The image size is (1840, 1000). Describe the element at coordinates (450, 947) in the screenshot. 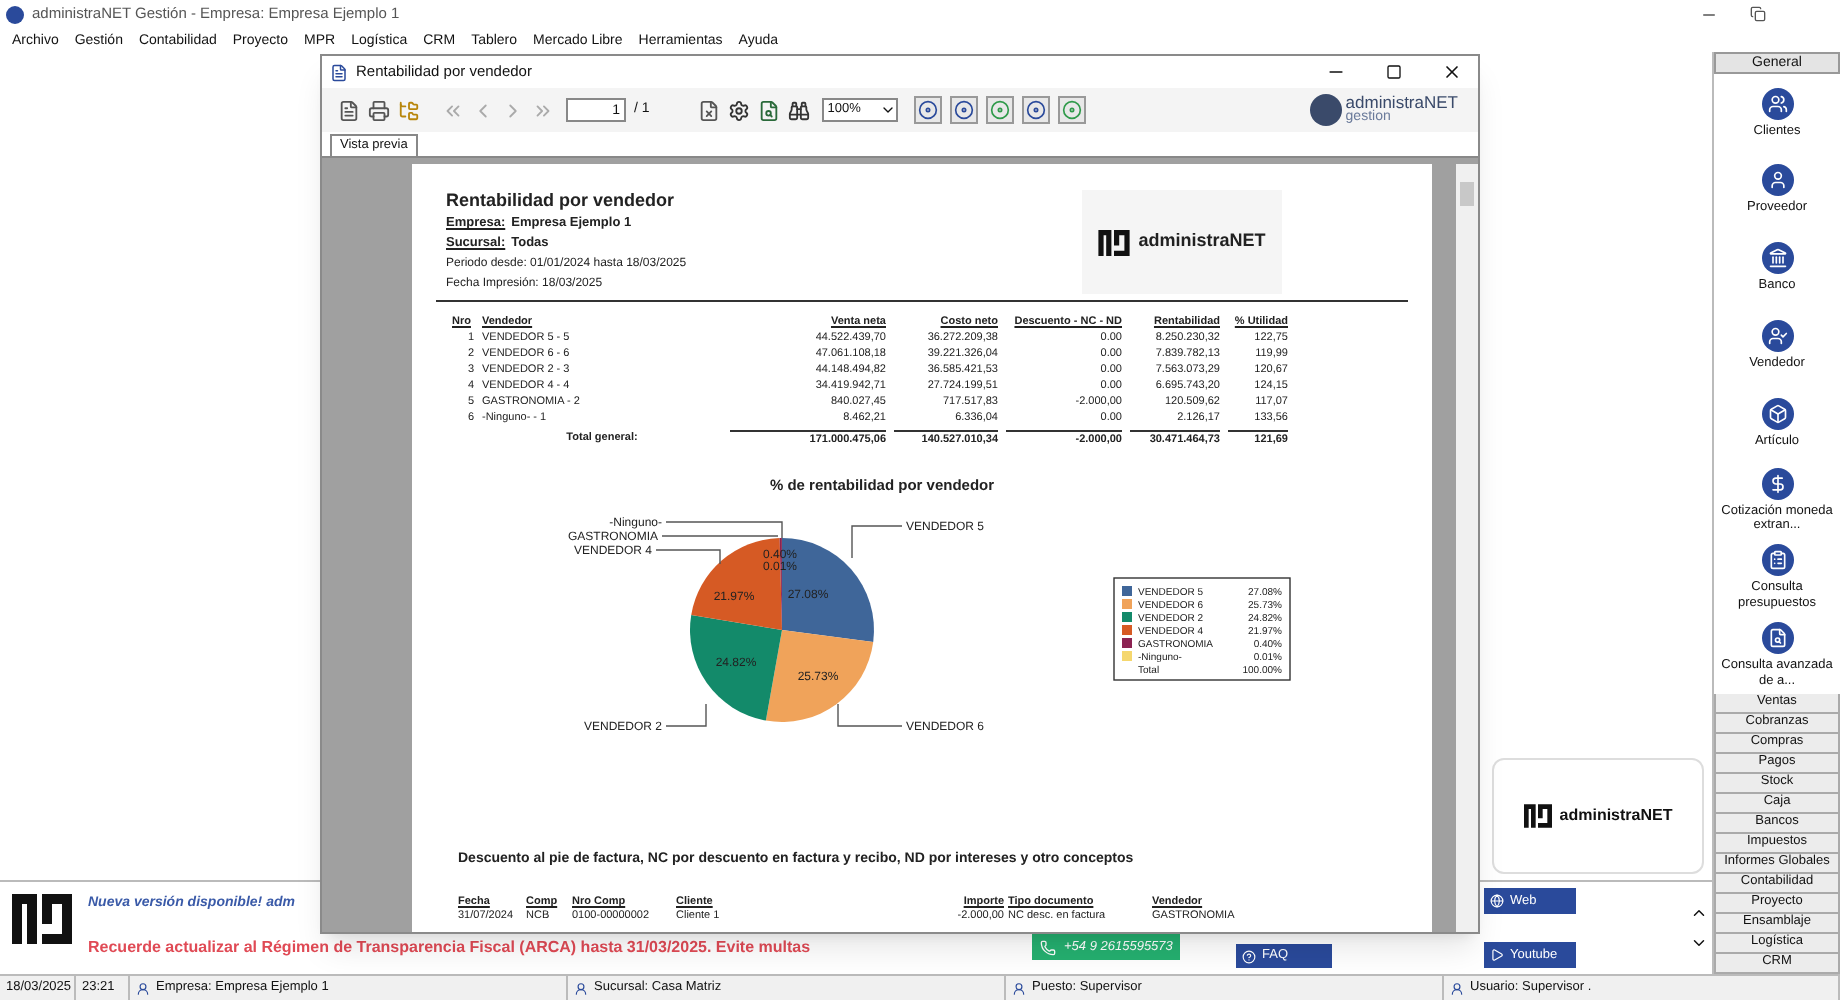

I see `fiscal-notice: Recuerde actualizar al Régimen de Transparencia Fiscal (ARCA) hasta 31/03/2025. Evite multas` at that location.